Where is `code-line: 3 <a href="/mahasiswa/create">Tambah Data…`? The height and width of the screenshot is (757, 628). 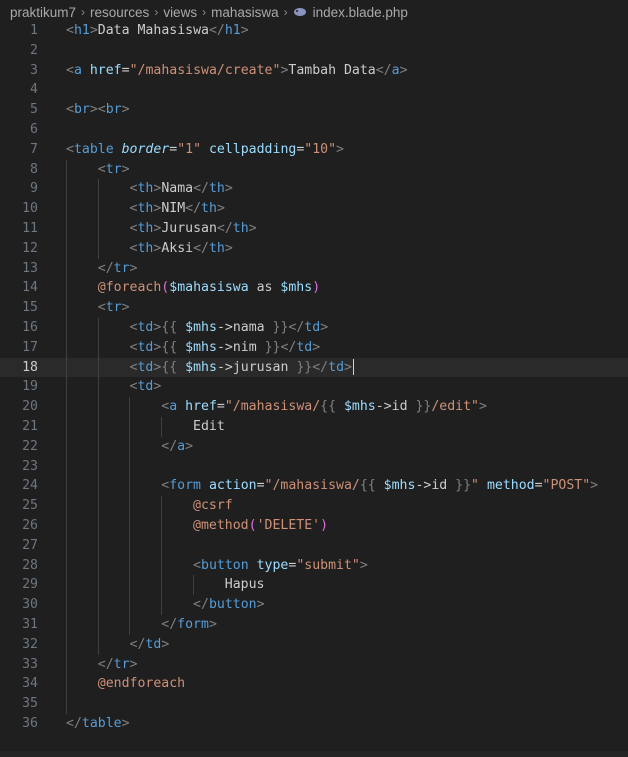
code-line: 3 <a href="/mahasiswa/create">Tambah Data… is located at coordinates (314, 71).